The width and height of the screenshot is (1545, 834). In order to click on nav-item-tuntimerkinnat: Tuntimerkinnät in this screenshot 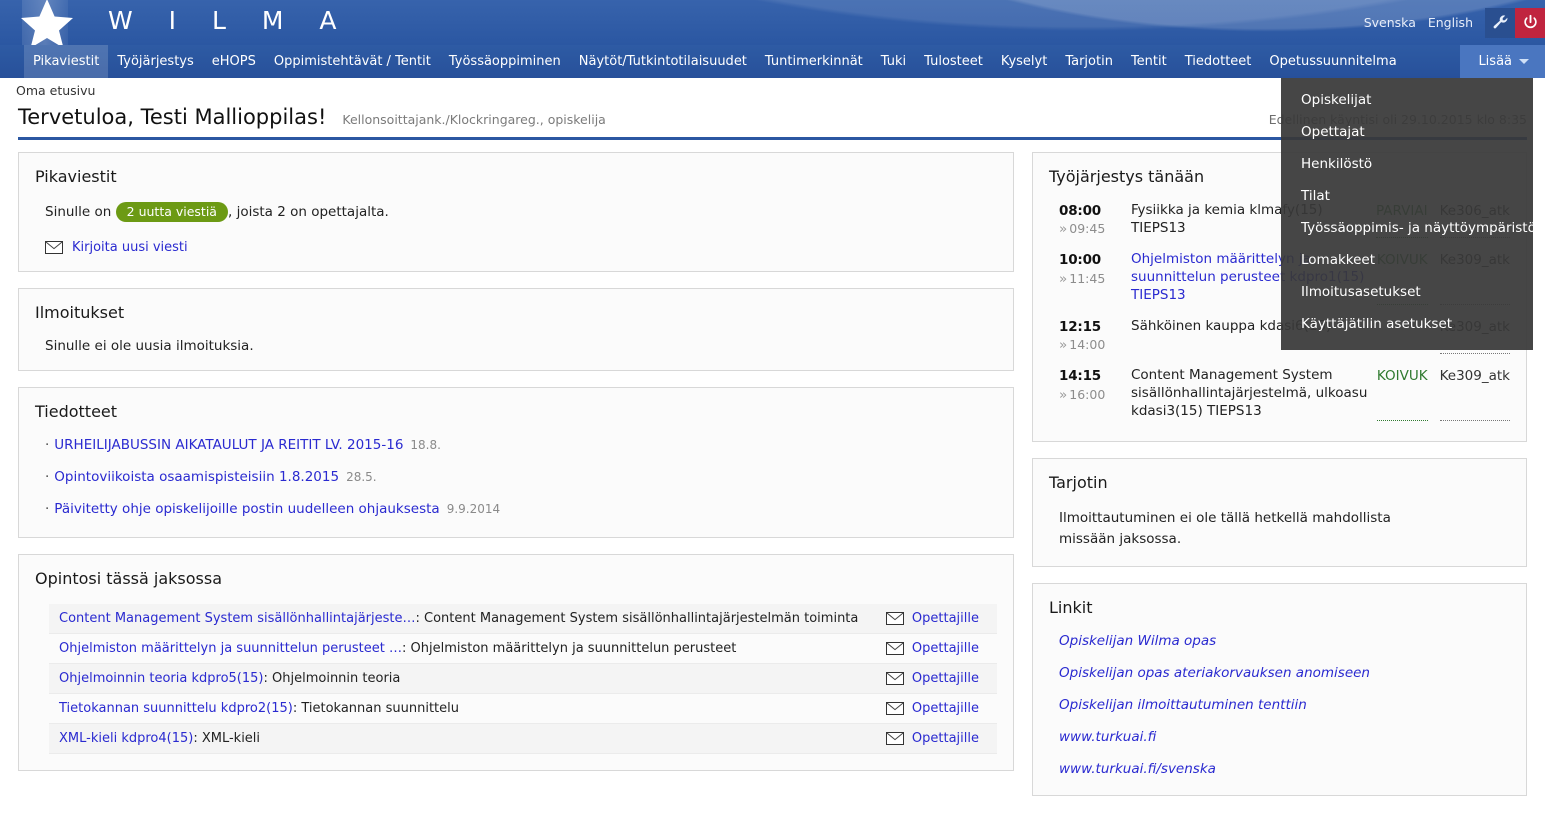, I will do `click(814, 61)`.